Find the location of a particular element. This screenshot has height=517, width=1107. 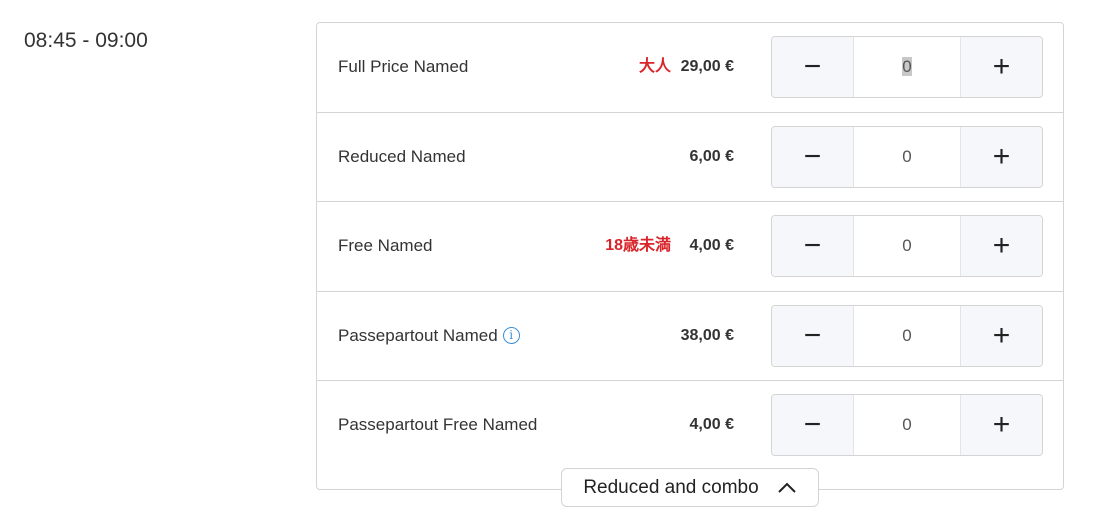

chevron-up-icon is located at coordinates (786, 487).